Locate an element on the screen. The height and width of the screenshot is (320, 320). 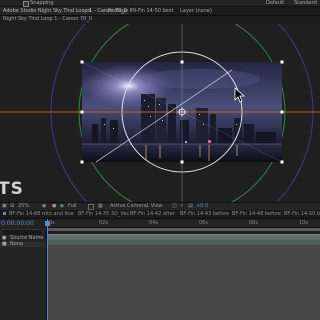
3d-renderer-icon: ▤ is located at coordinates (190, 206).